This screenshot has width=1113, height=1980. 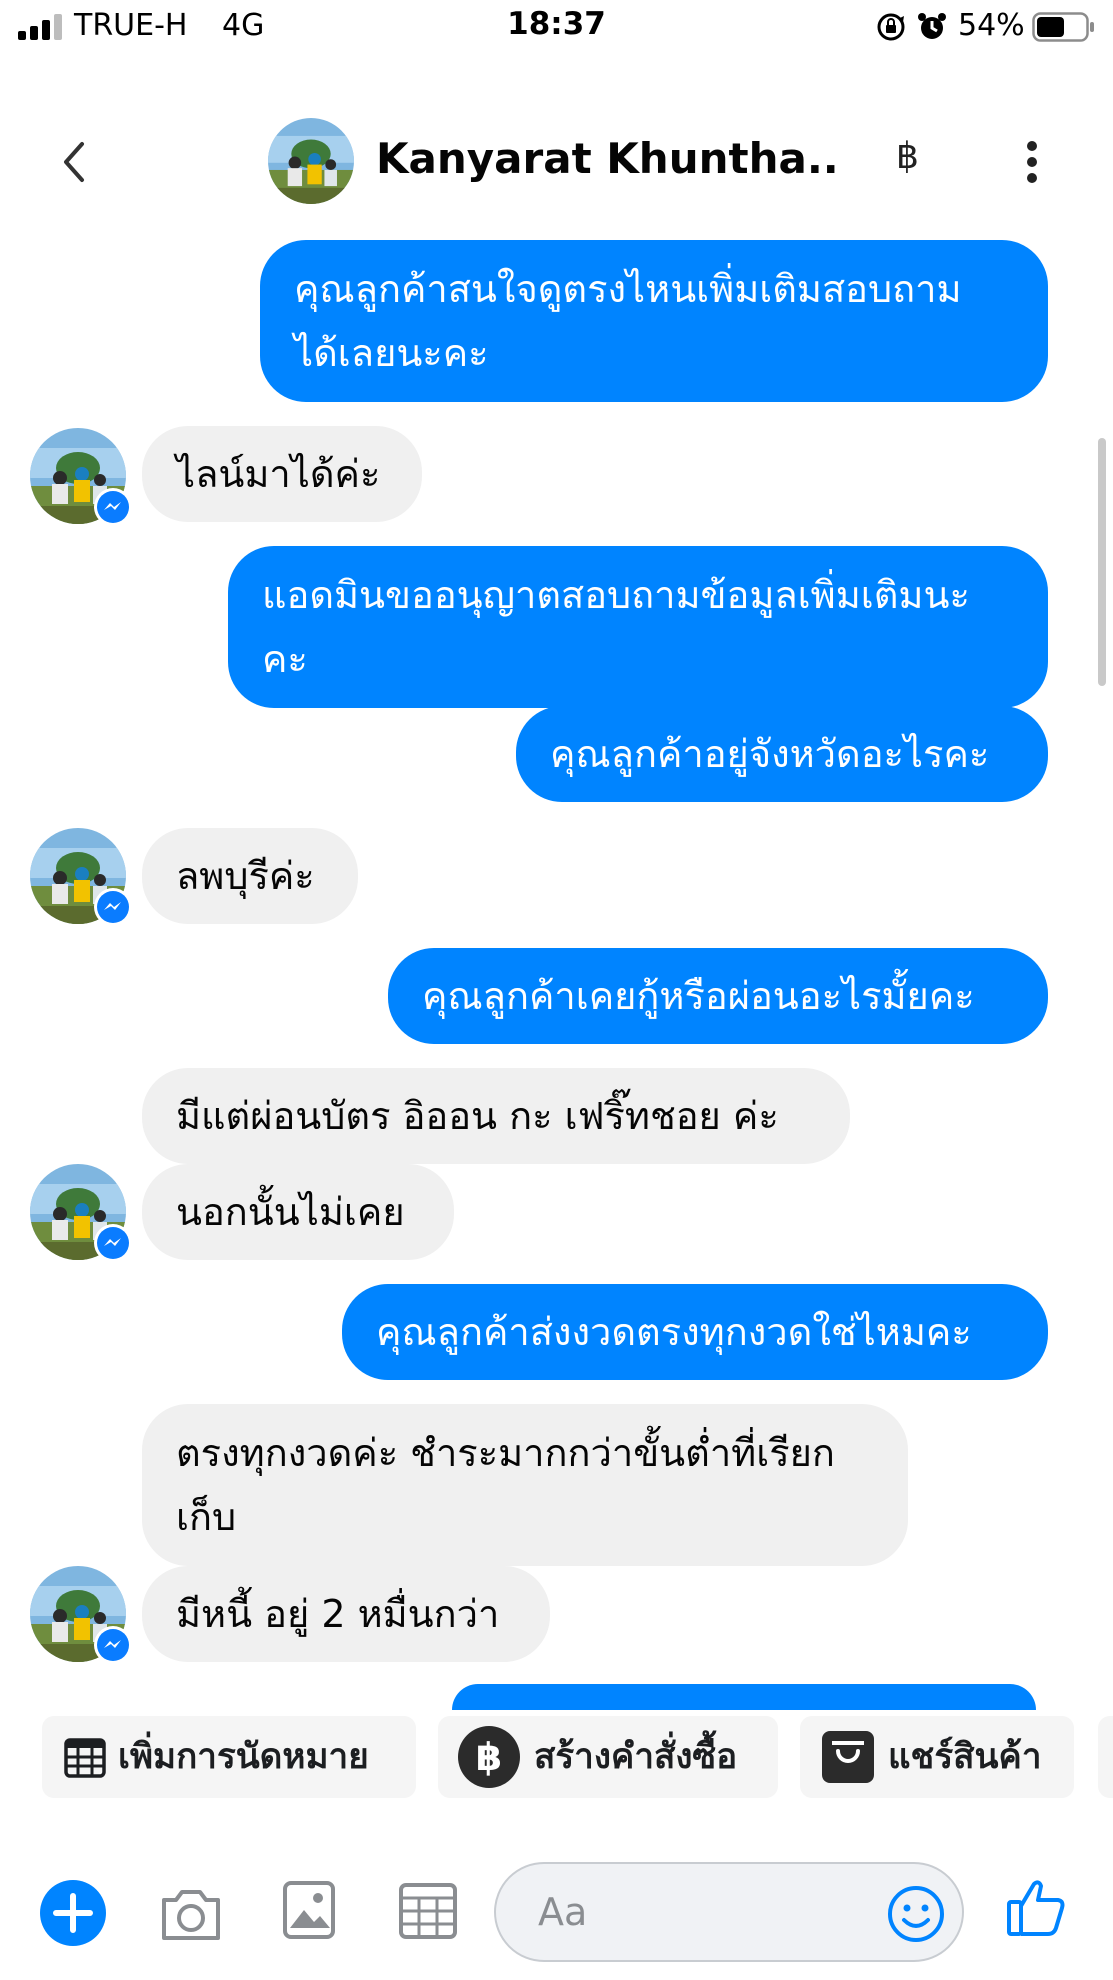 I want to click on incoming-message: มีหนี้ อยู่ 2 หมื่นกว่า, so click(x=346, y=1614).